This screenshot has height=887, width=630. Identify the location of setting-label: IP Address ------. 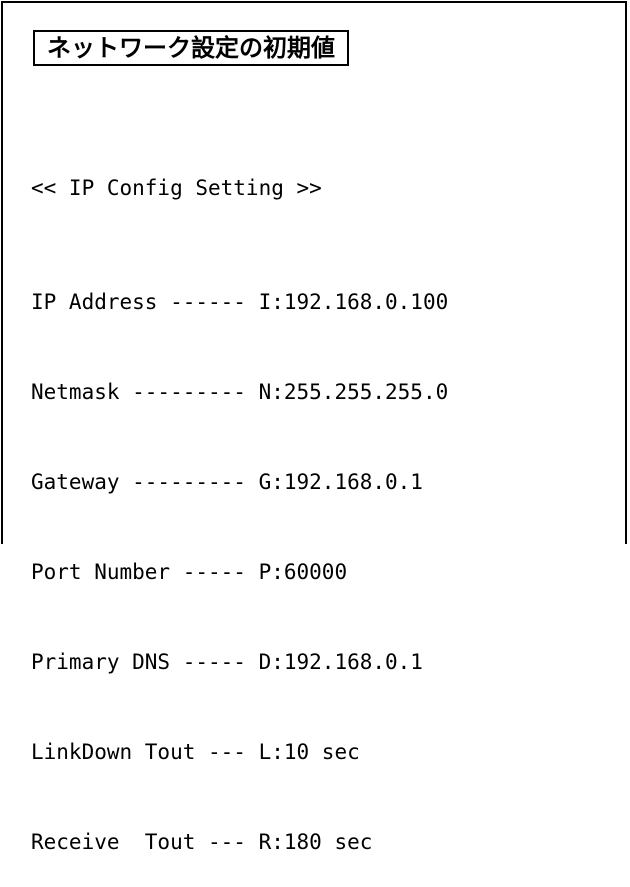
(138, 302).